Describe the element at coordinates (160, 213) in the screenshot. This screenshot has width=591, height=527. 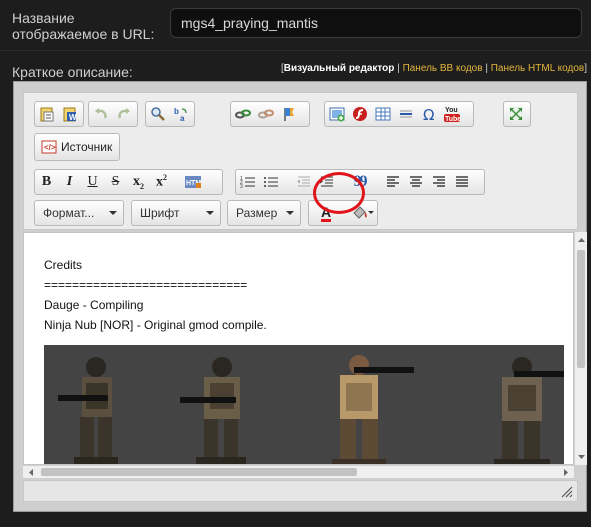
I see `font-select-label: Шрифт` at that location.